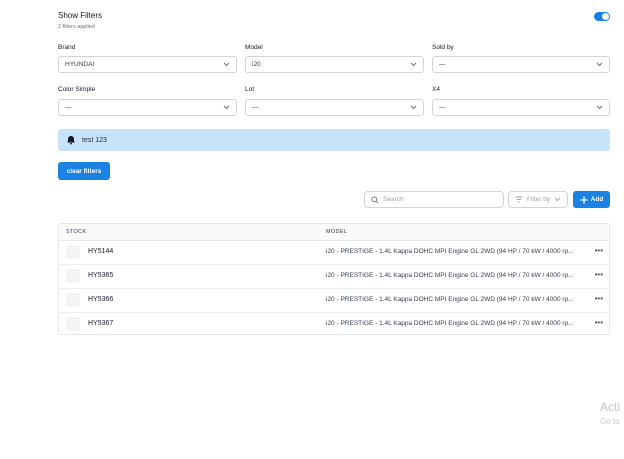 The width and height of the screenshot is (624, 459). What do you see at coordinates (334, 107) in the screenshot?
I see `lot-select: —` at bounding box center [334, 107].